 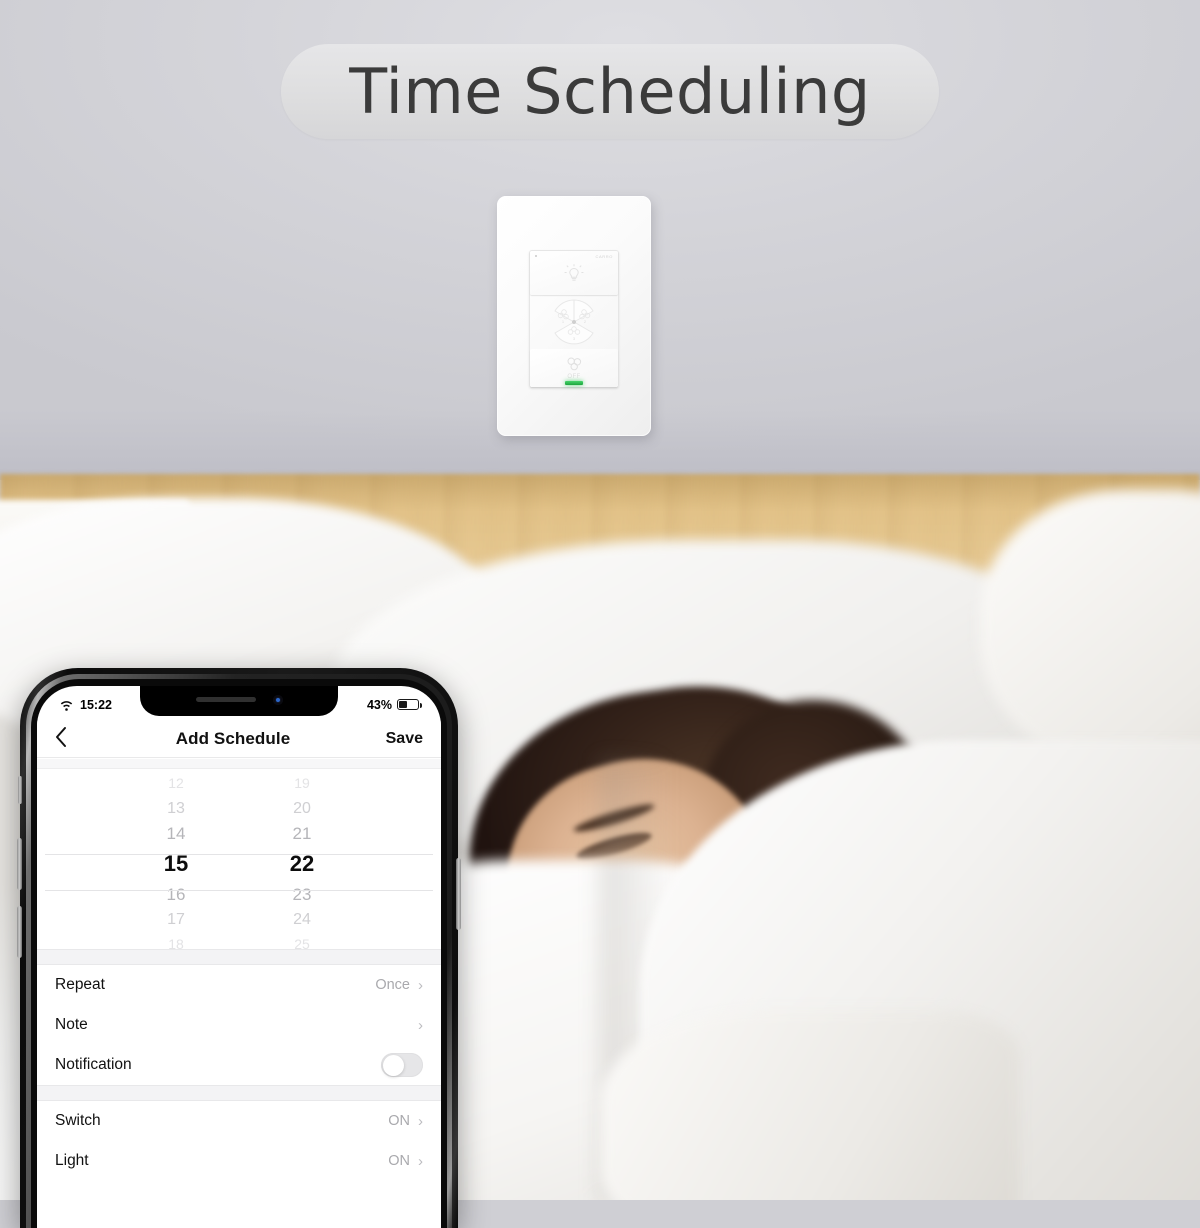 What do you see at coordinates (604, 256) in the screenshot?
I see `switch-brand-label: CARRO` at bounding box center [604, 256].